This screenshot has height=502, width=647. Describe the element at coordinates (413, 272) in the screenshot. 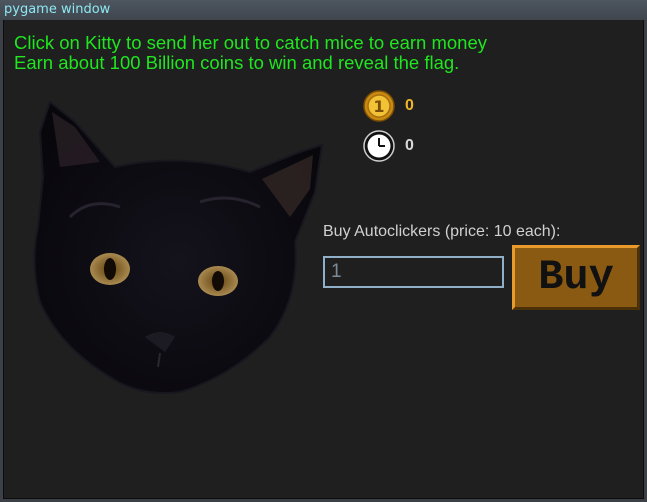

I see `autoclicker-quantity-input` at that location.